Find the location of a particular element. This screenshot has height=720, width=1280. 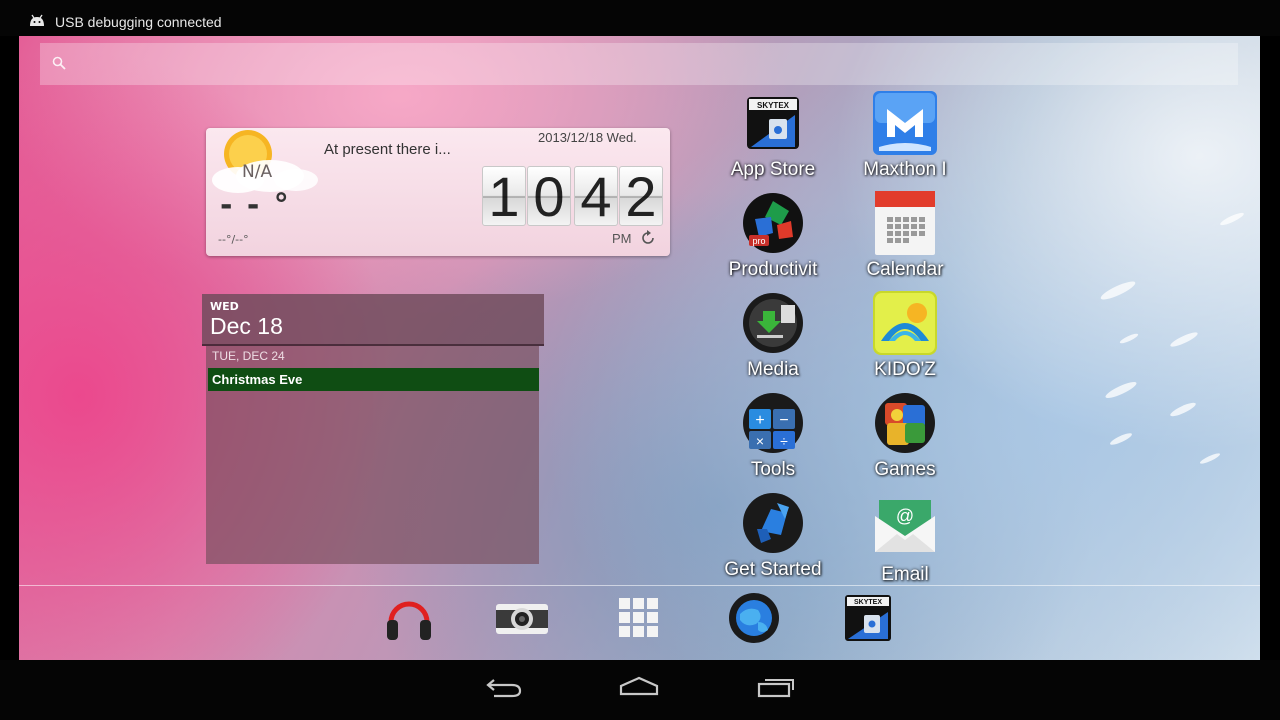

dock-divider is located at coordinates (639, 585).